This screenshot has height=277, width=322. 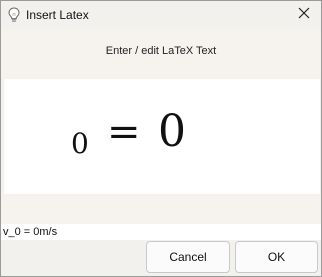 I want to click on latex-input-row, so click(x=161, y=232).